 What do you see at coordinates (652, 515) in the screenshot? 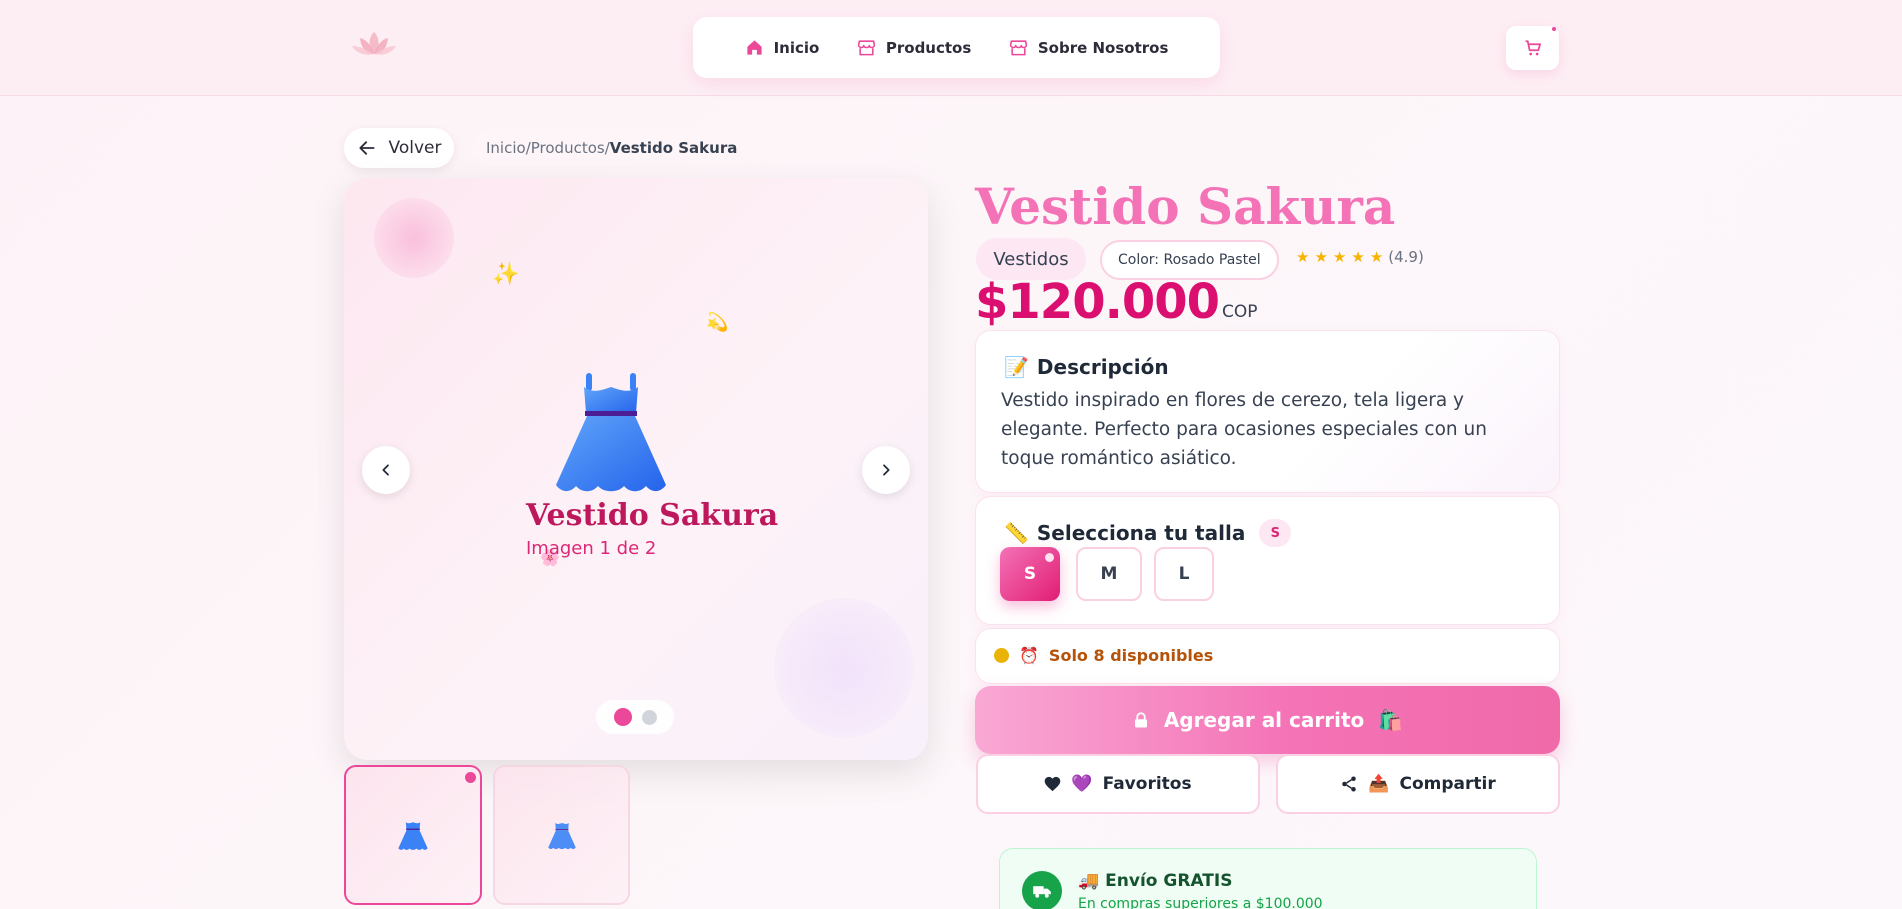
I see `gallery-product-name: Vestido Sakura` at bounding box center [652, 515].